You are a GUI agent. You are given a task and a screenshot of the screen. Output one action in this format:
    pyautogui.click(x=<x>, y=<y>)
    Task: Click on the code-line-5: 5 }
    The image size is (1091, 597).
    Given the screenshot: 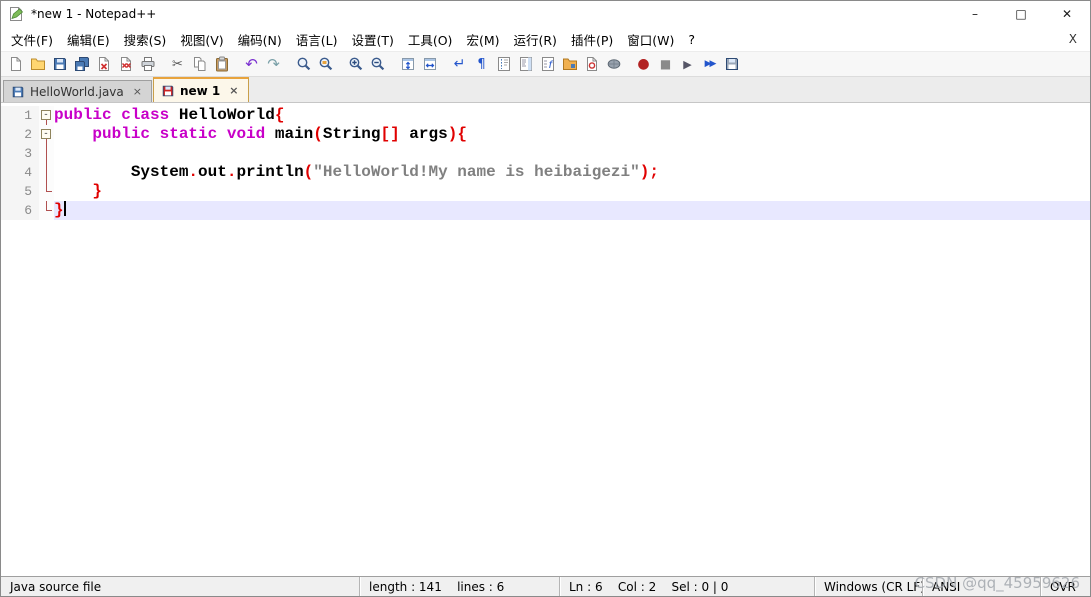 What is the action you would take?
    pyautogui.click(x=545, y=191)
    